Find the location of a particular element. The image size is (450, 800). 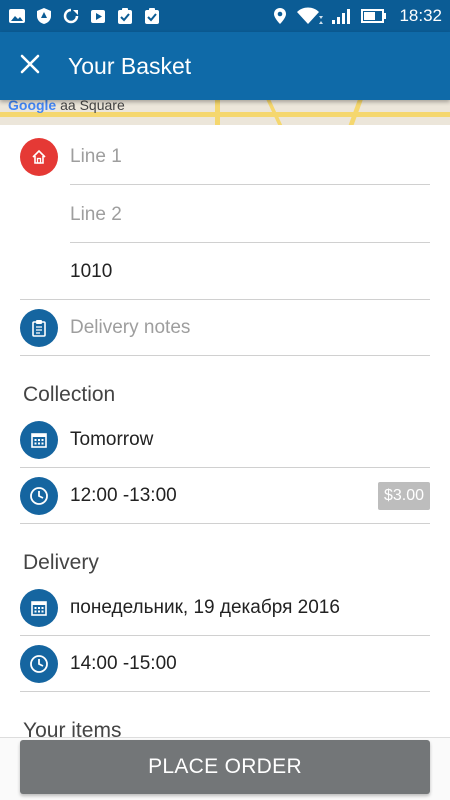

delivery-date-row: понедельник, 19 декабря 2016 is located at coordinates (225, 608).